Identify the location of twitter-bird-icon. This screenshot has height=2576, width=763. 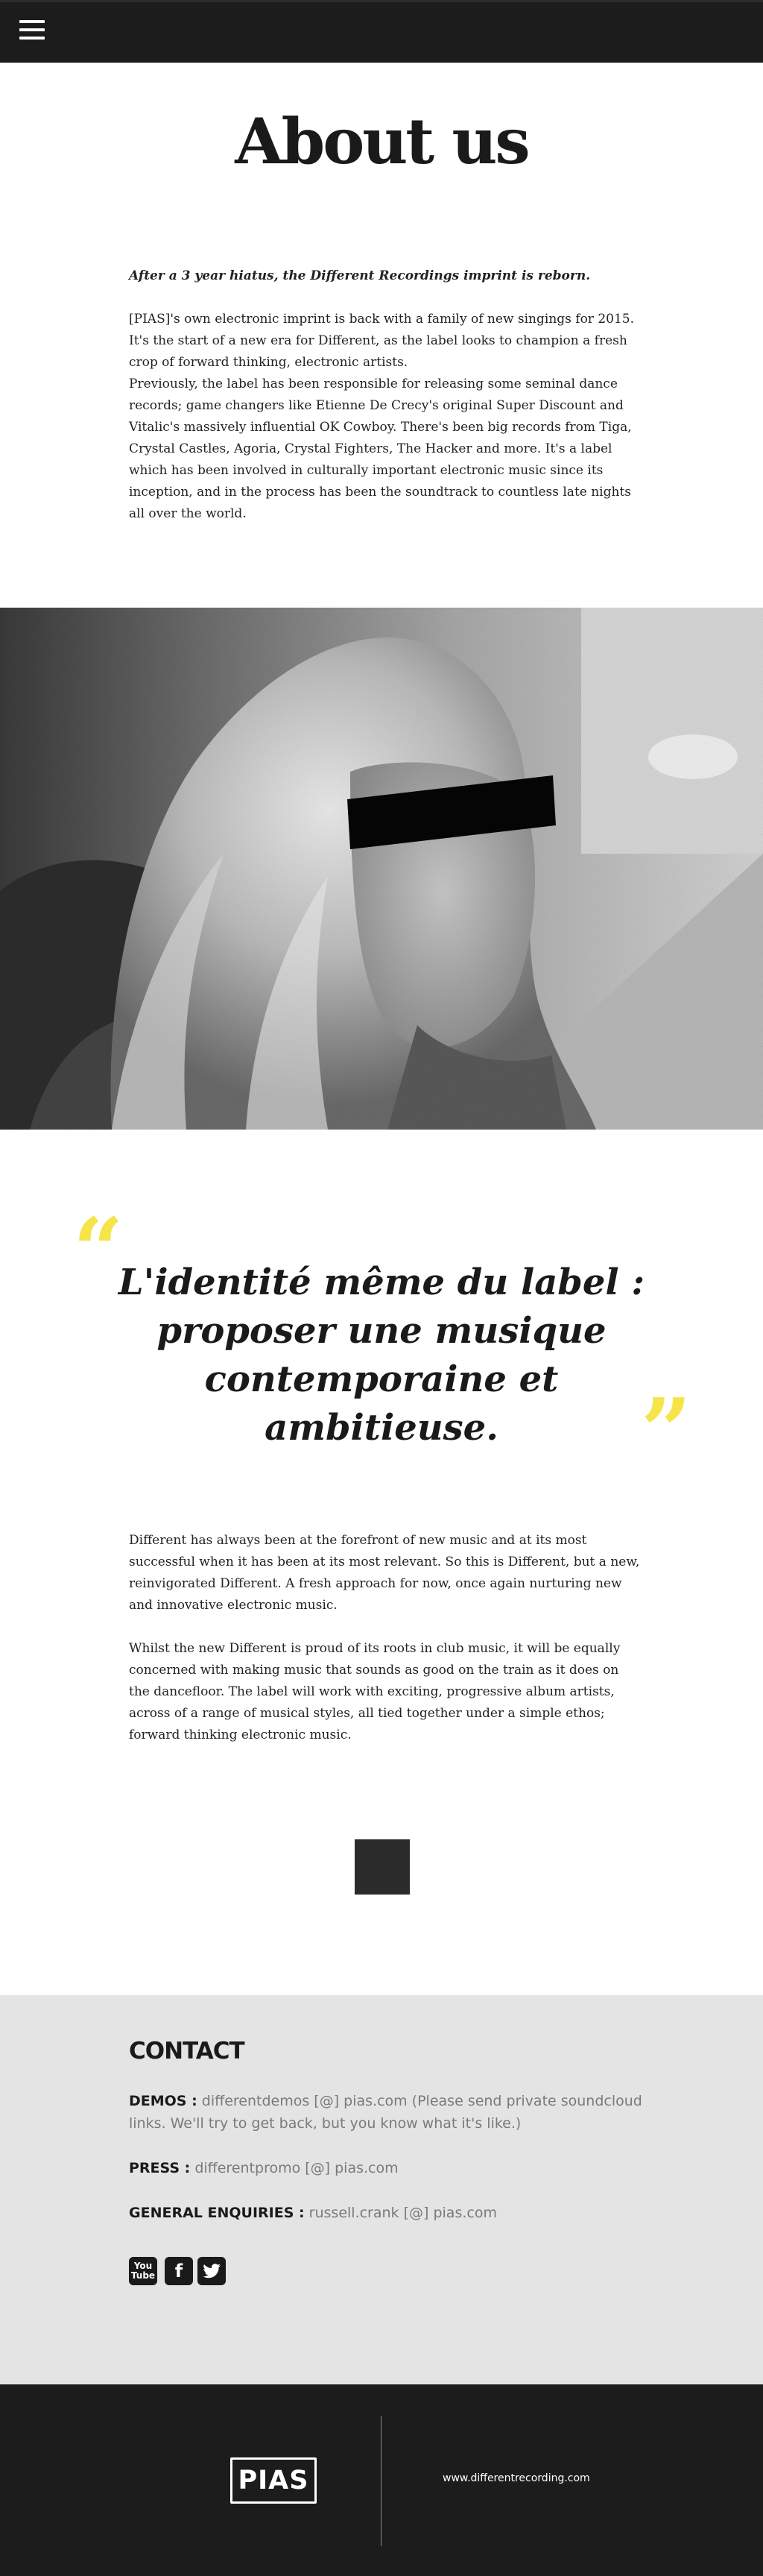
(212, 2271).